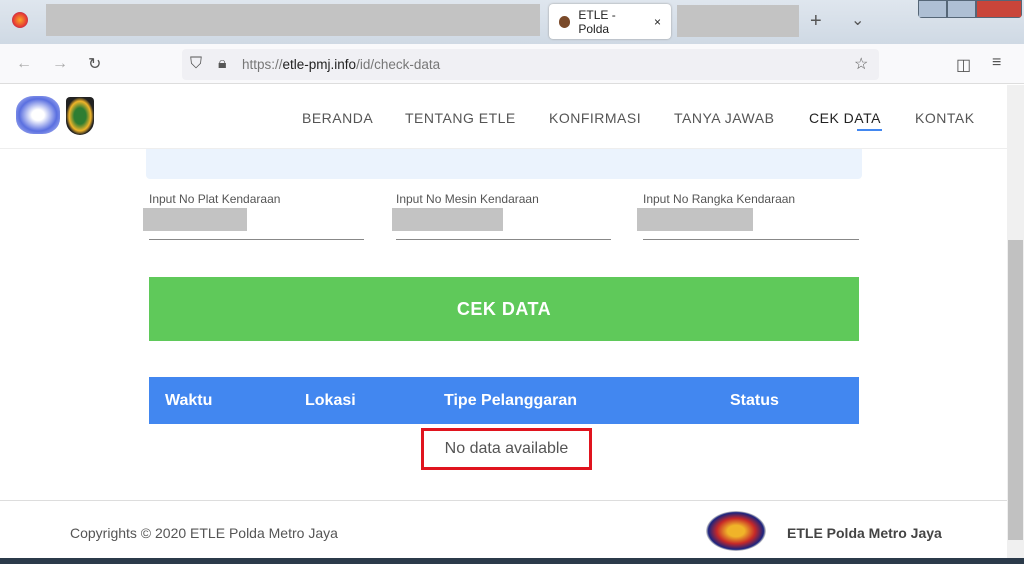 The height and width of the screenshot is (564, 1024). What do you see at coordinates (447, 219) in the screenshot?
I see `mesin-input-value` at bounding box center [447, 219].